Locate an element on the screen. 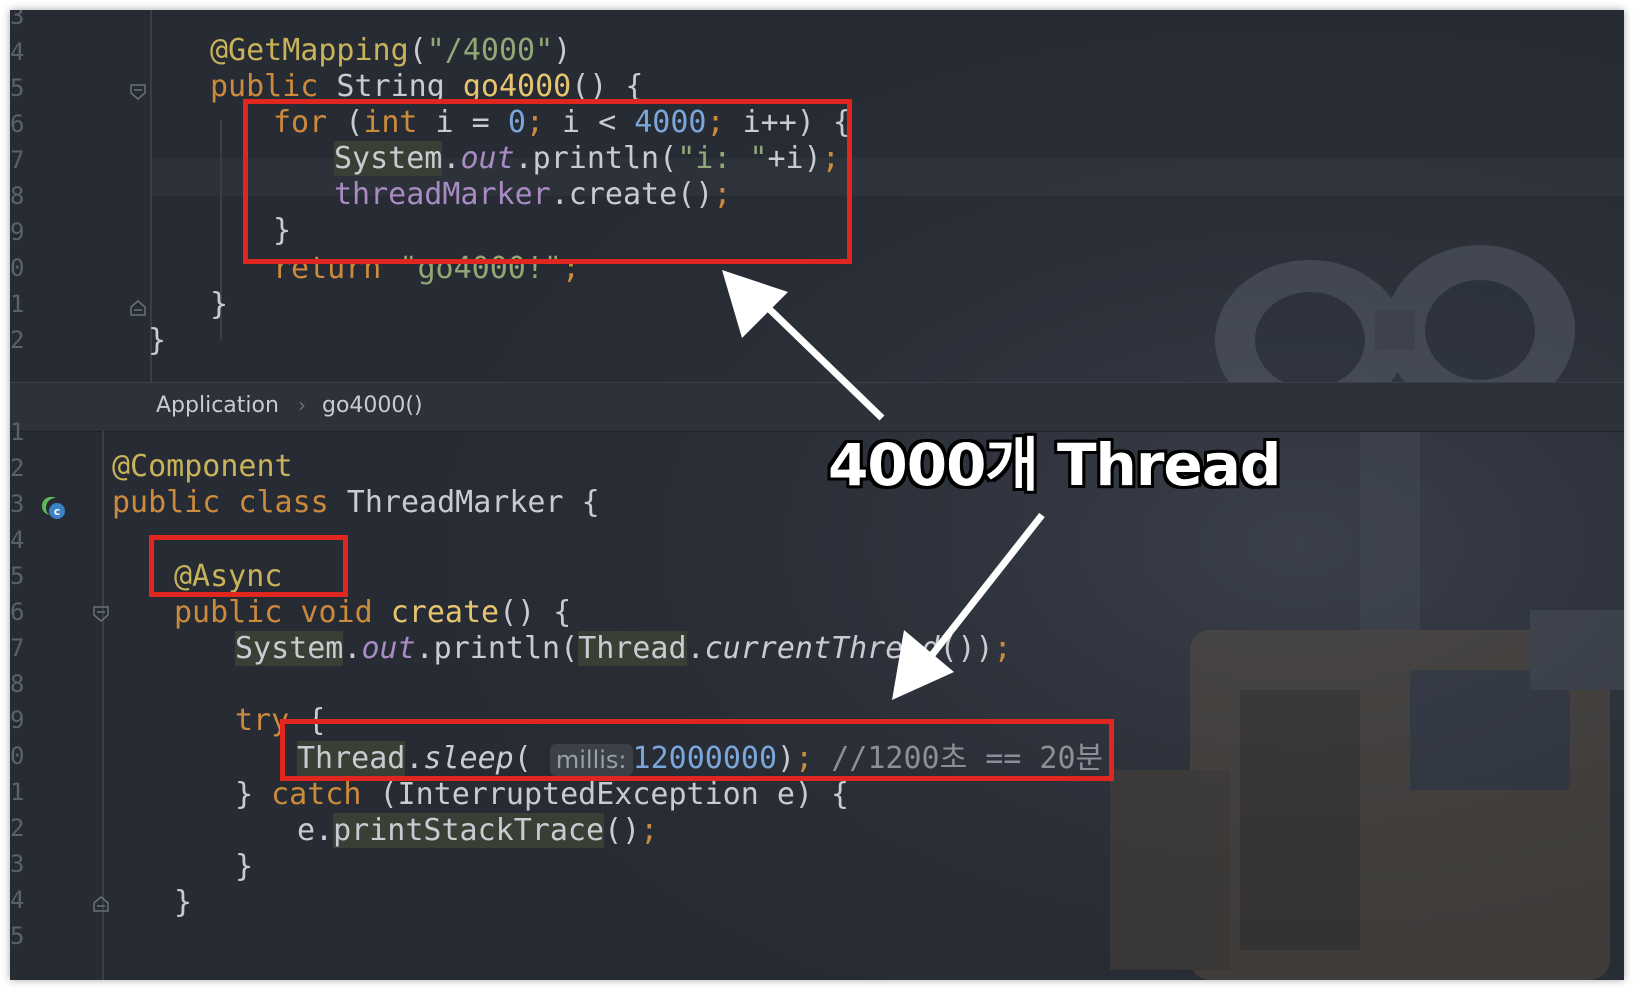  code-token: () is located at coordinates (622, 830).